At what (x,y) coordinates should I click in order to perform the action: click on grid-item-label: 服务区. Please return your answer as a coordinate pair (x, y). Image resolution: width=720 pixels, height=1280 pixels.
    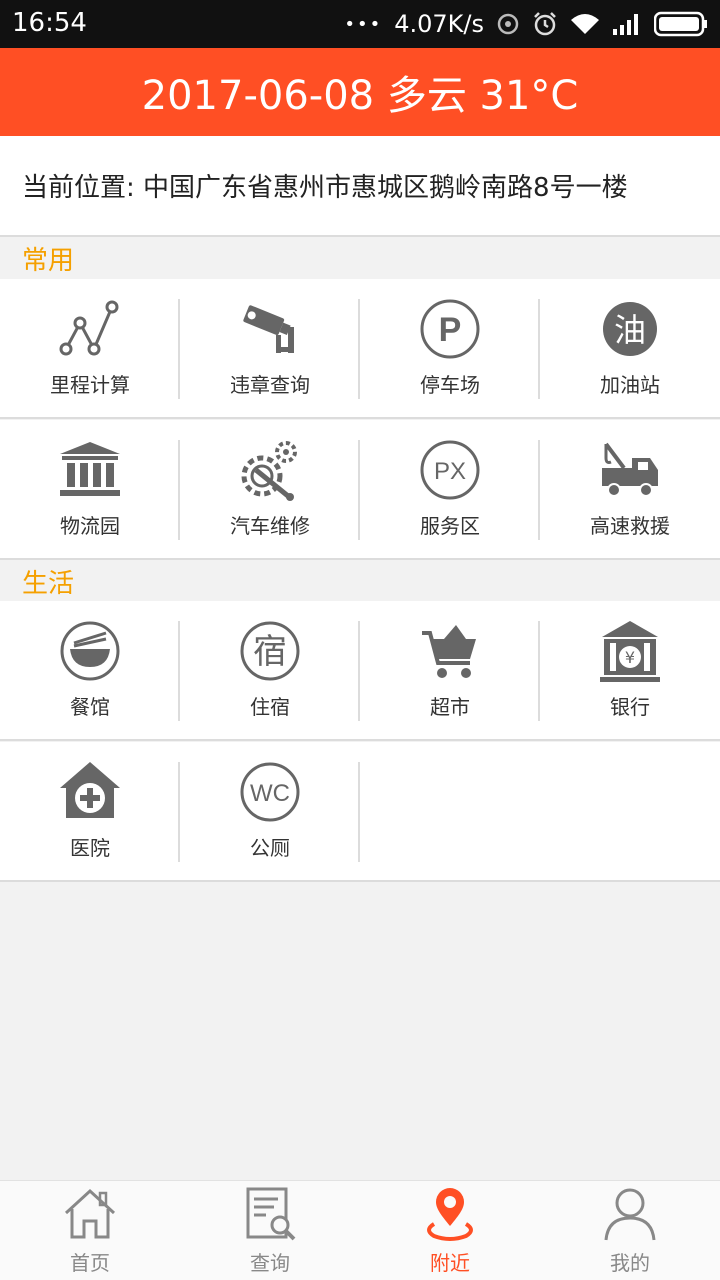
    Looking at the image, I should click on (450, 526).